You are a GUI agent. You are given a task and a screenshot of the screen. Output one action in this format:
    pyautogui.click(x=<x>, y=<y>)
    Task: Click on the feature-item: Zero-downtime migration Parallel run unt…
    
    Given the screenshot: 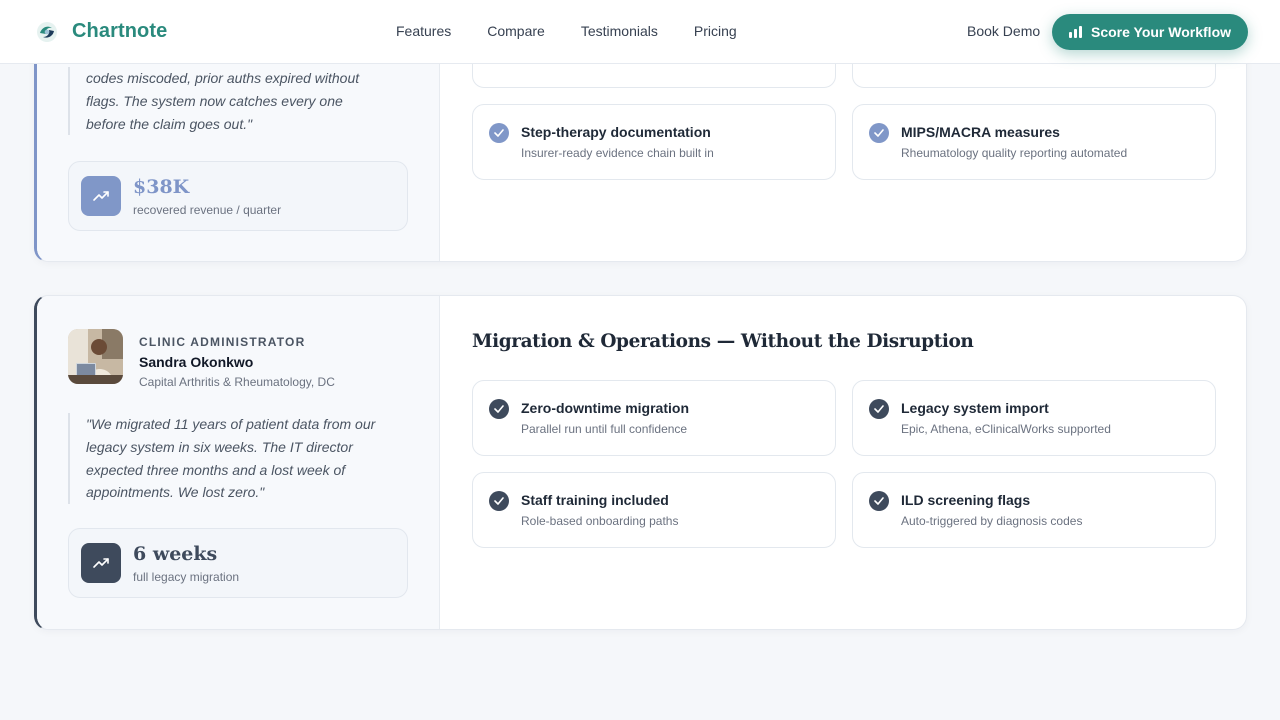 What is the action you would take?
    pyautogui.click(x=654, y=418)
    